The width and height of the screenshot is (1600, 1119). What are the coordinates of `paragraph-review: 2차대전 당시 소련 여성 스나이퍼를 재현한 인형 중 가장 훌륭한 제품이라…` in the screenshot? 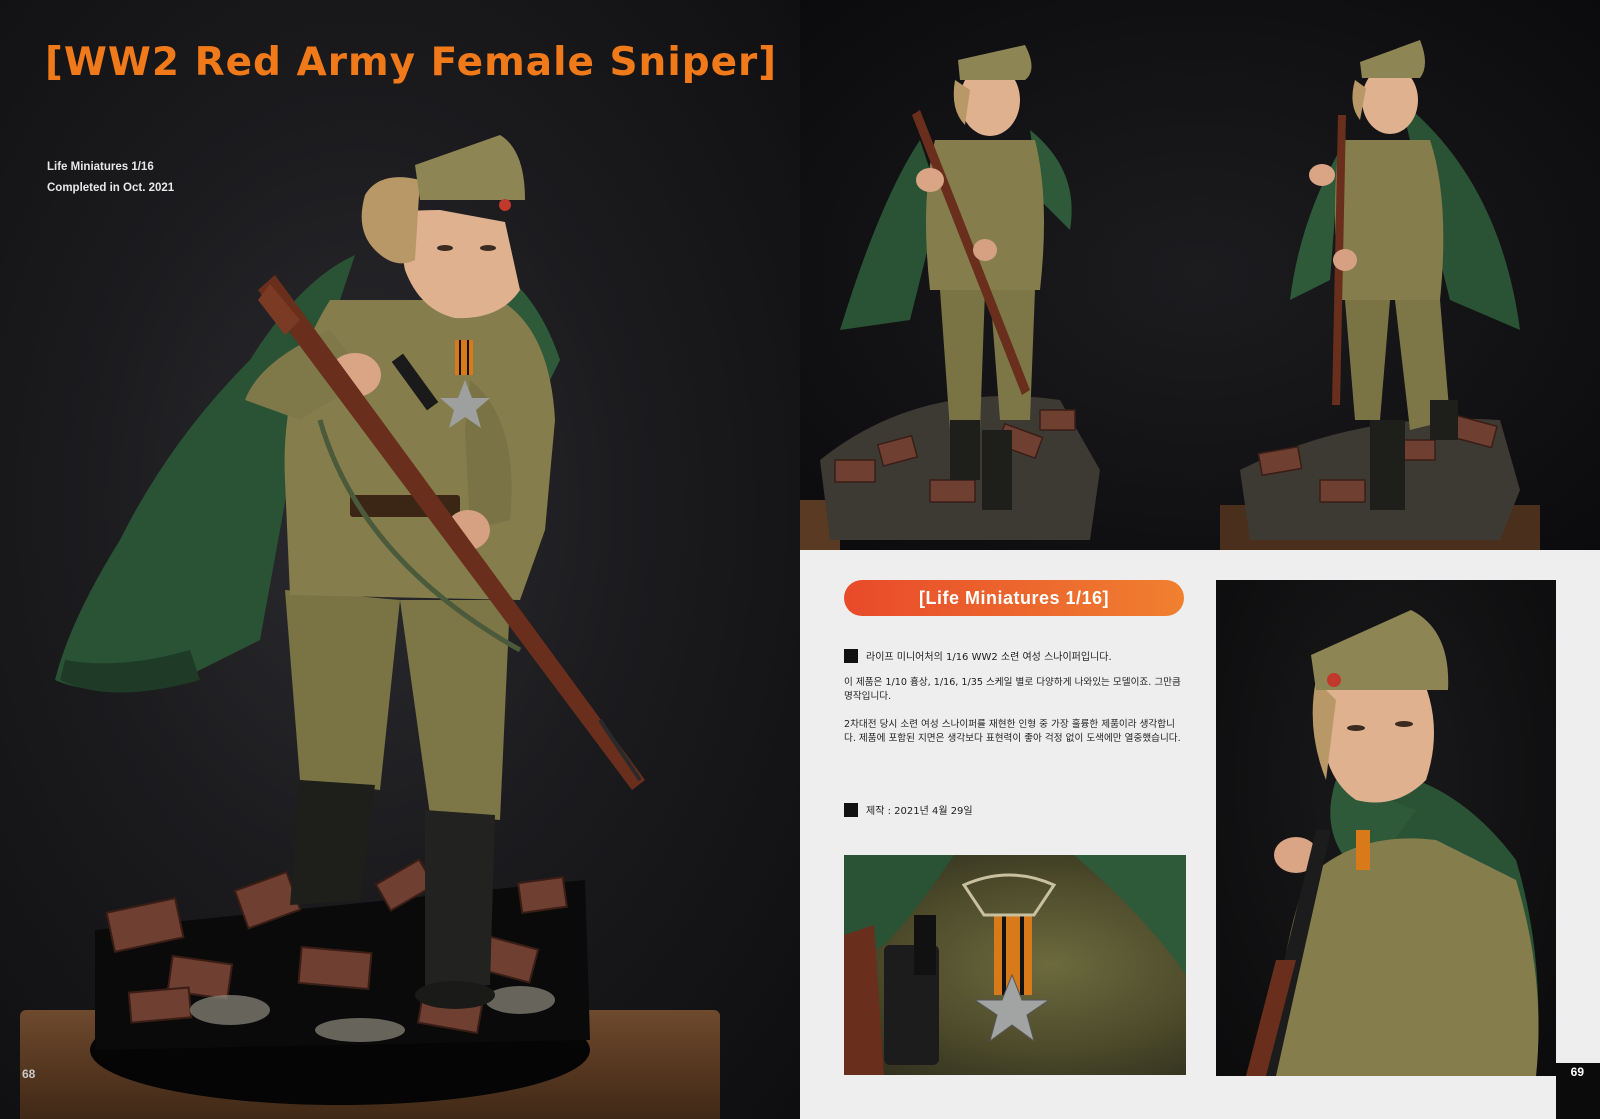 It's located at (1012, 731).